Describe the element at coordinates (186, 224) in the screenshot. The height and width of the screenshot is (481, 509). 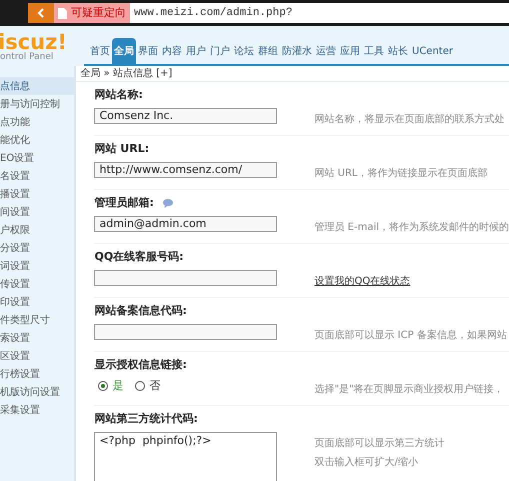
I see `text-field: admin@admin.com` at that location.